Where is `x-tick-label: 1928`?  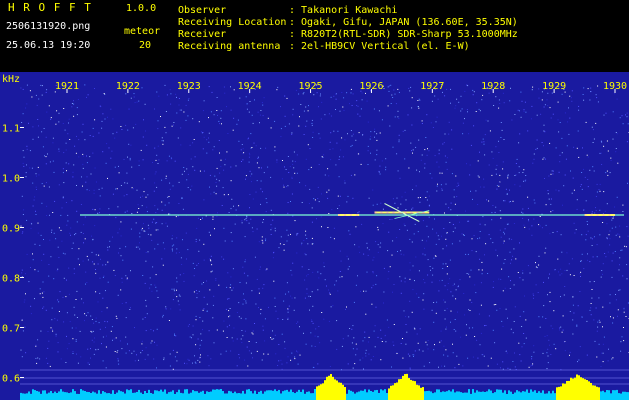
x-tick-label: 1928 is located at coordinates (493, 86).